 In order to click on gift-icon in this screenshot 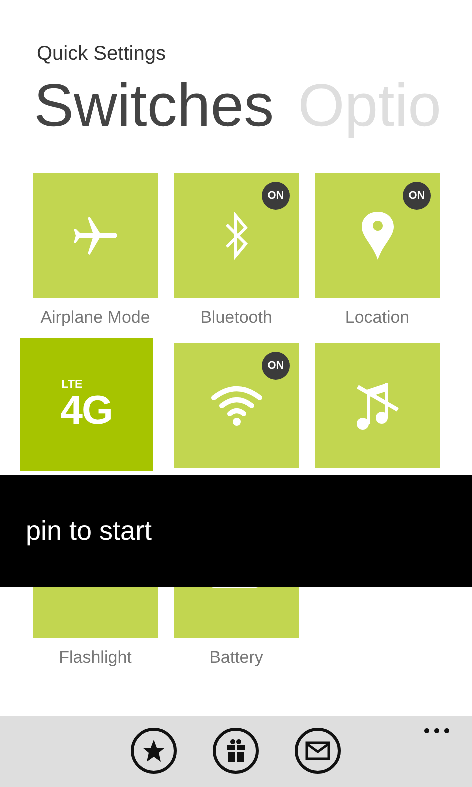, I will do `click(236, 751)`.